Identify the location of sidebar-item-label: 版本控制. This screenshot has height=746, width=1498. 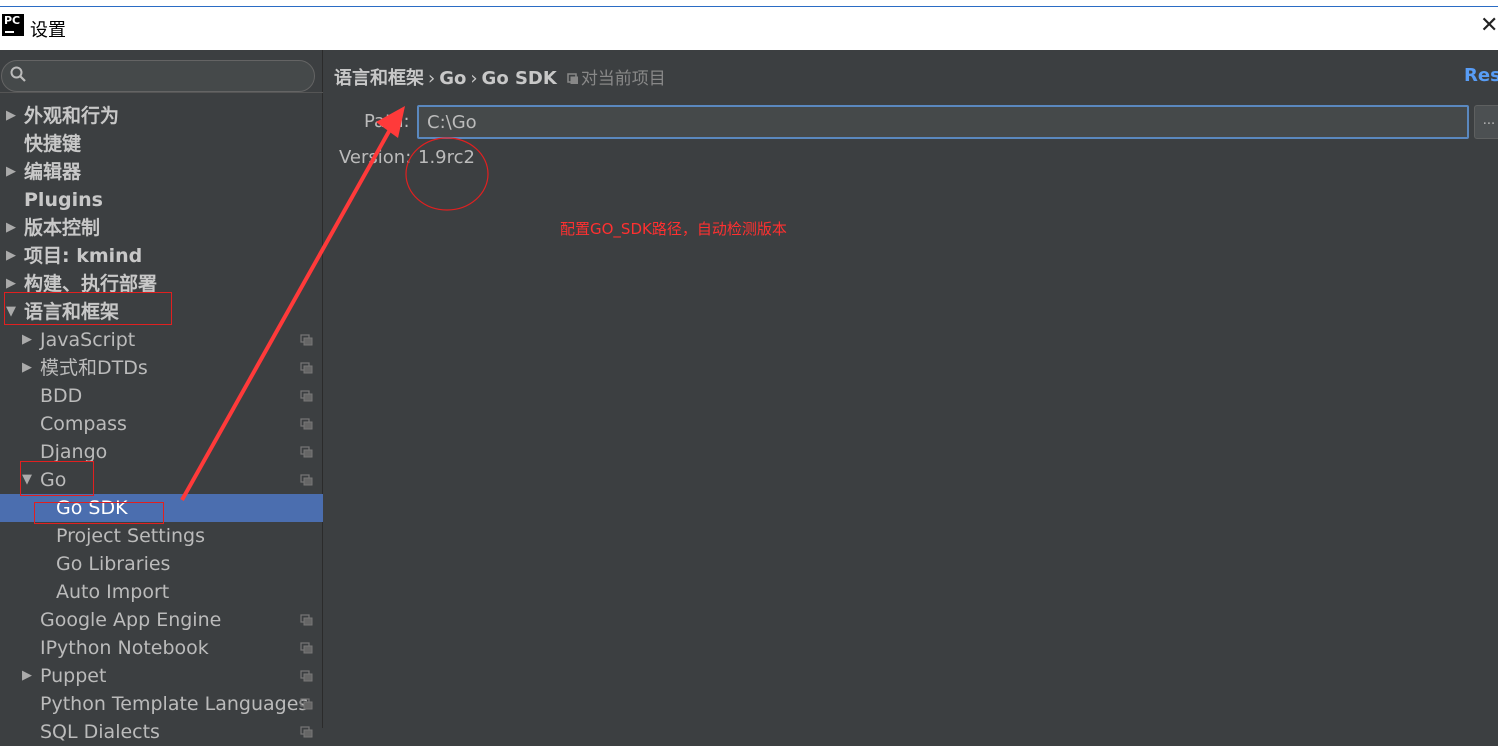
(62, 228).